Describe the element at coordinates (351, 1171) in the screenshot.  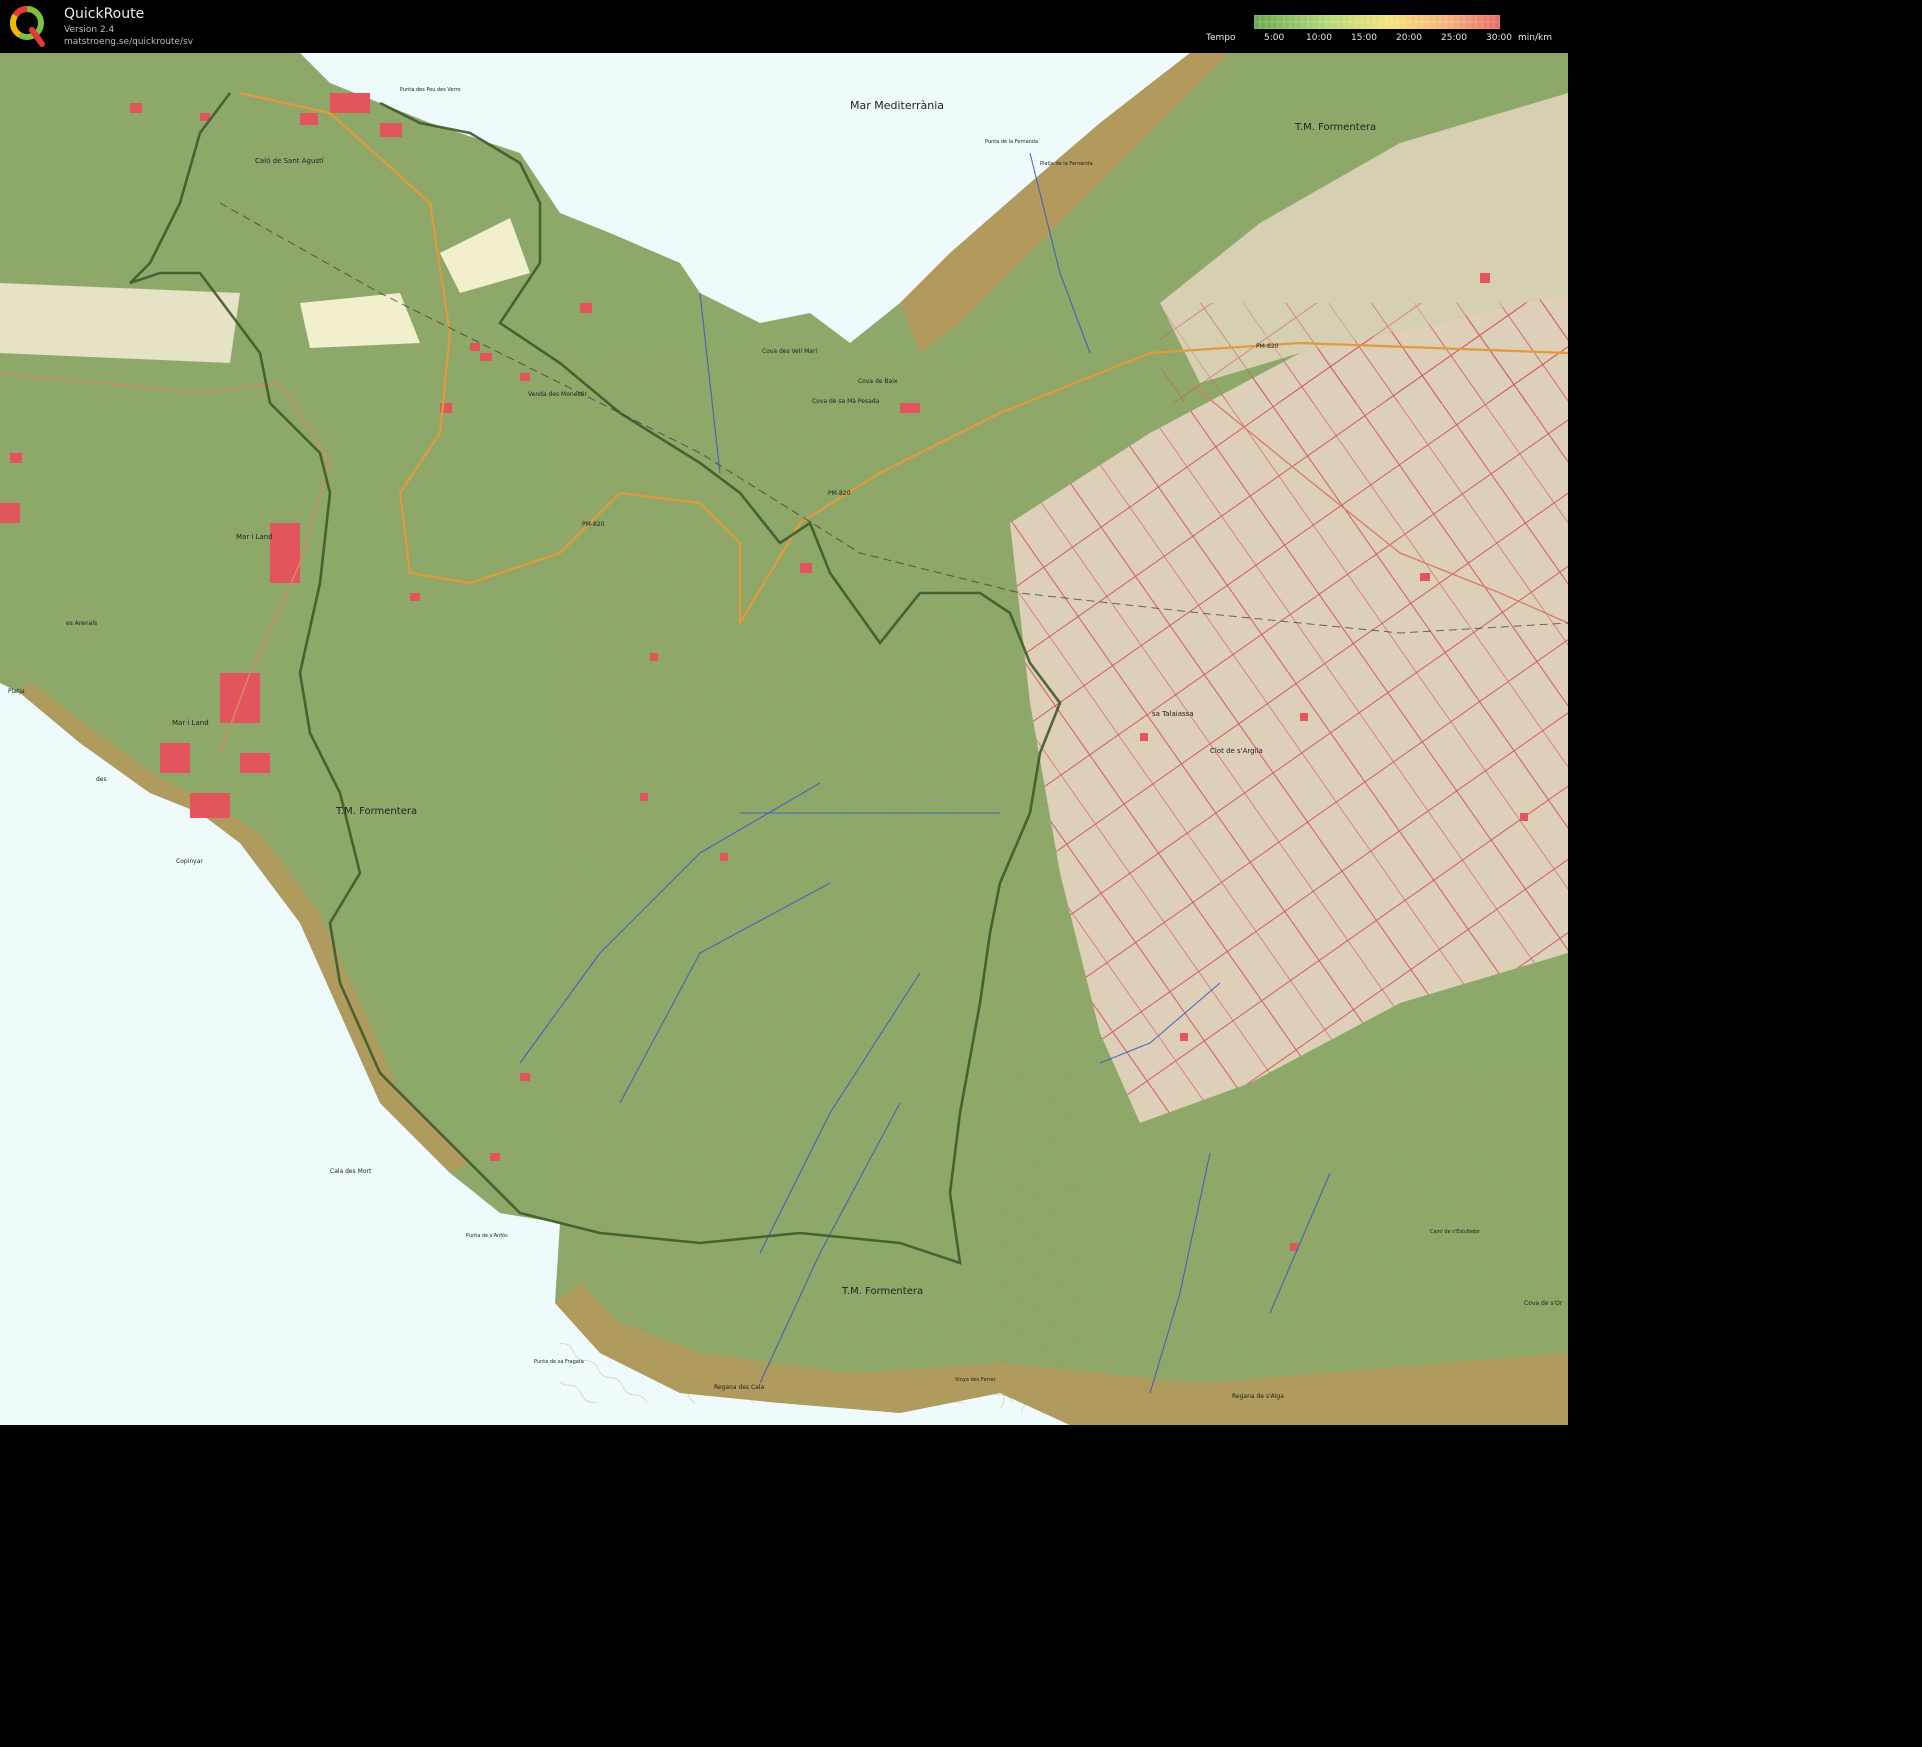
I see `label-cala-mort: Cala des Mort` at that location.